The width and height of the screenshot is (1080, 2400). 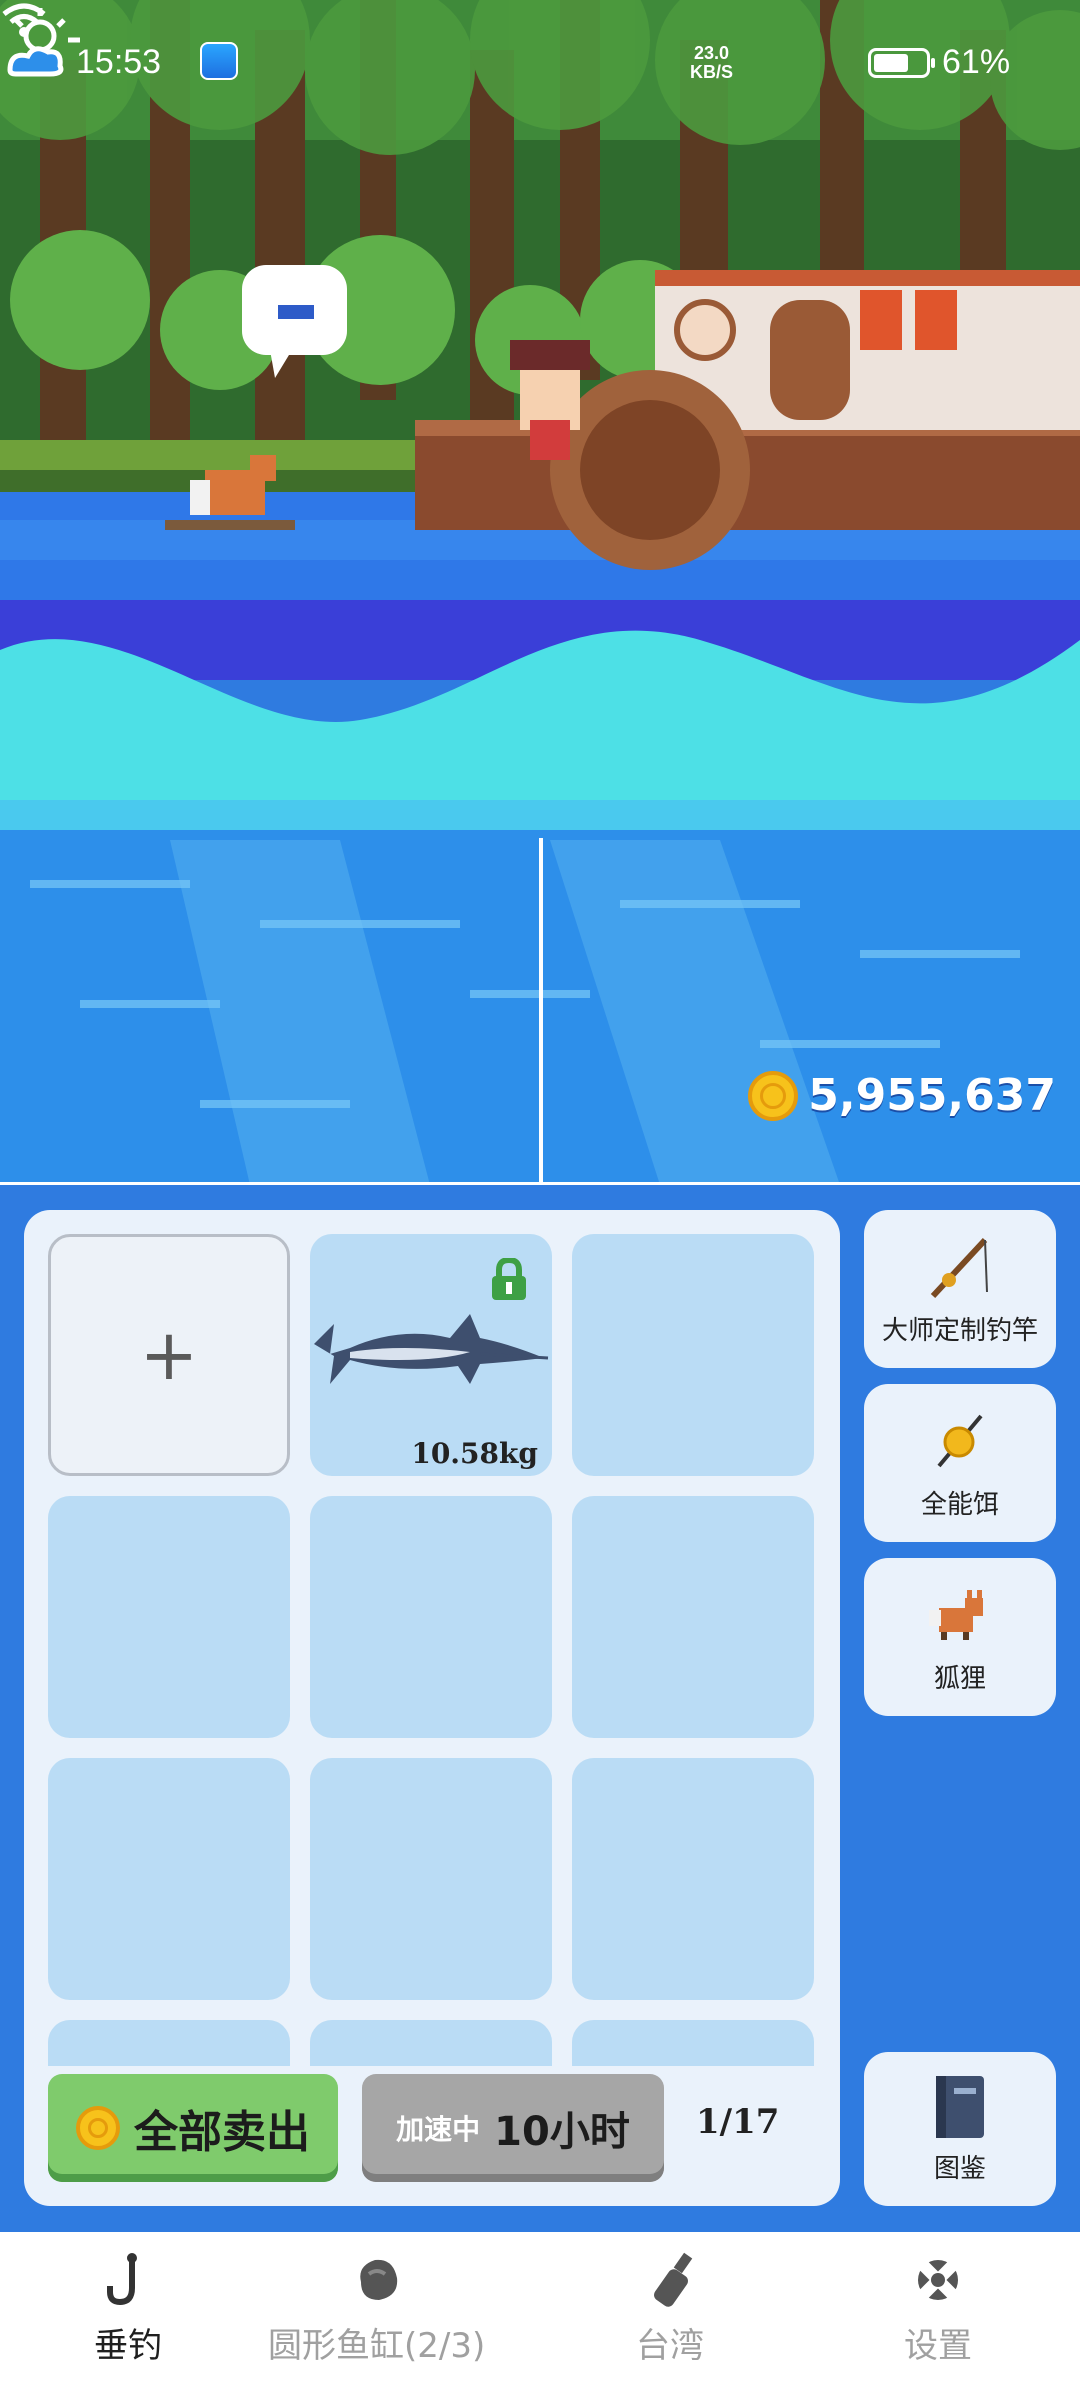 What do you see at coordinates (377, 2346) in the screenshot?
I see `nav-label: 圆形鱼缸(2/3)` at bounding box center [377, 2346].